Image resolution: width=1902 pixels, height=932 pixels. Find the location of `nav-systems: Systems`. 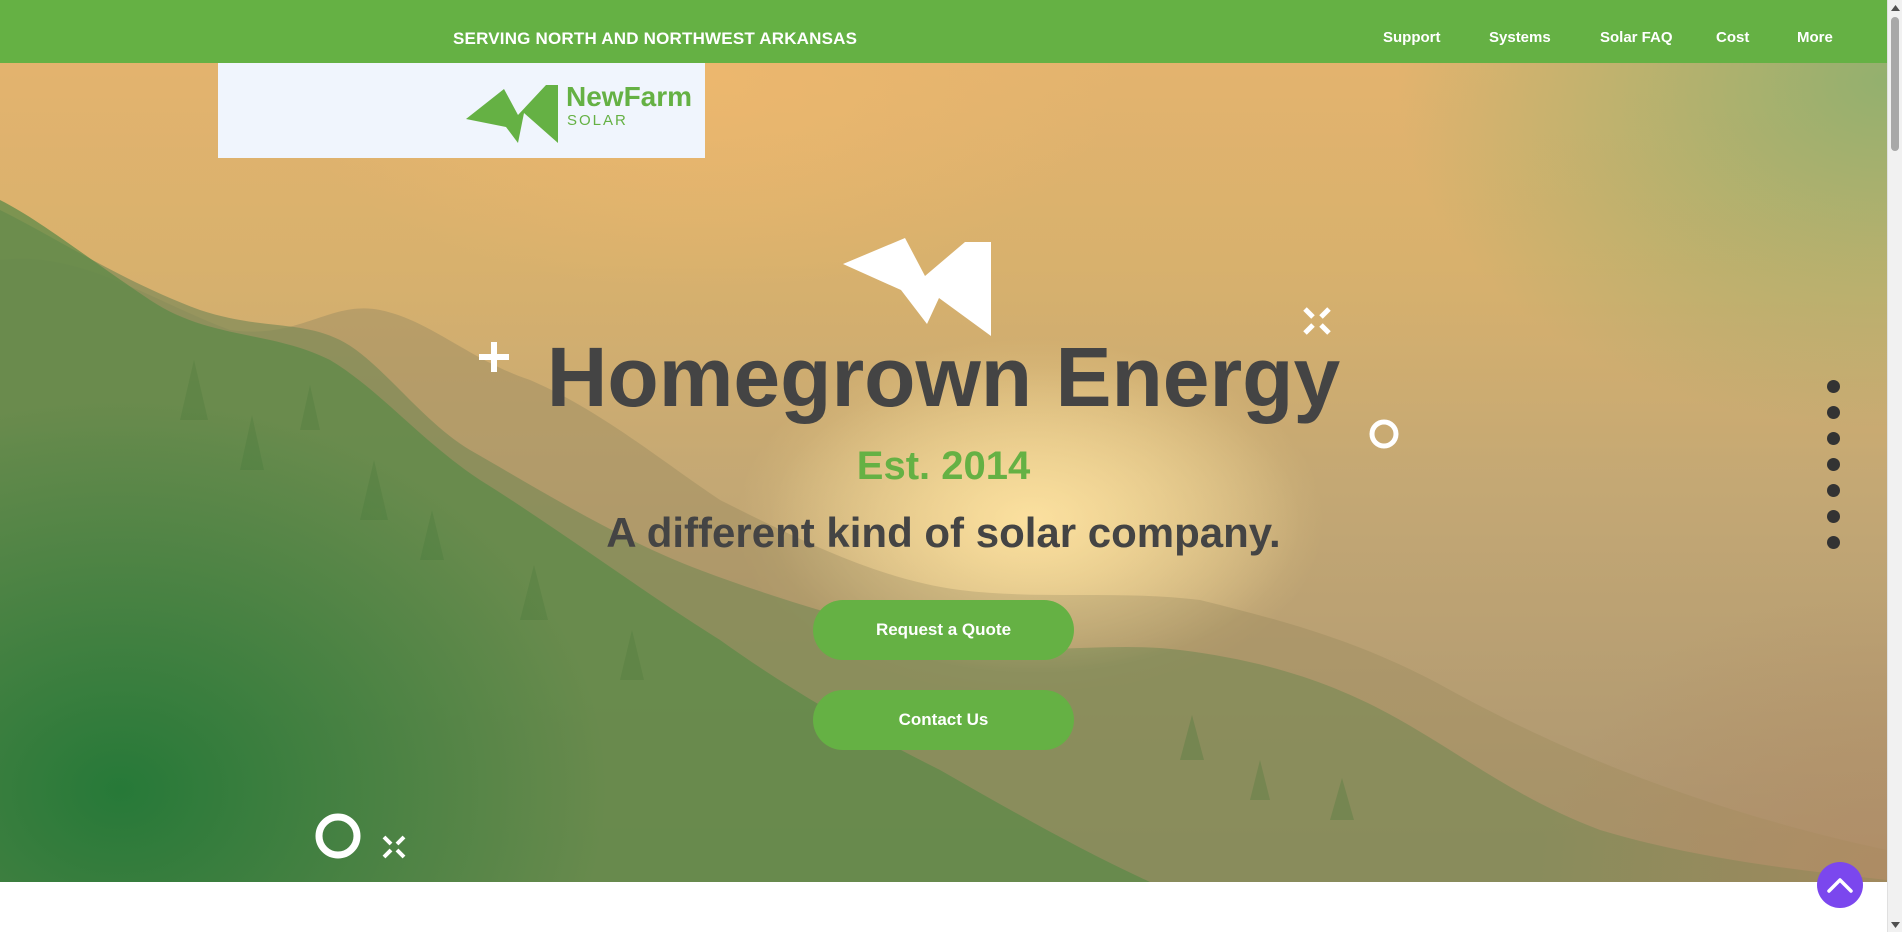

nav-systems: Systems is located at coordinates (1520, 37).